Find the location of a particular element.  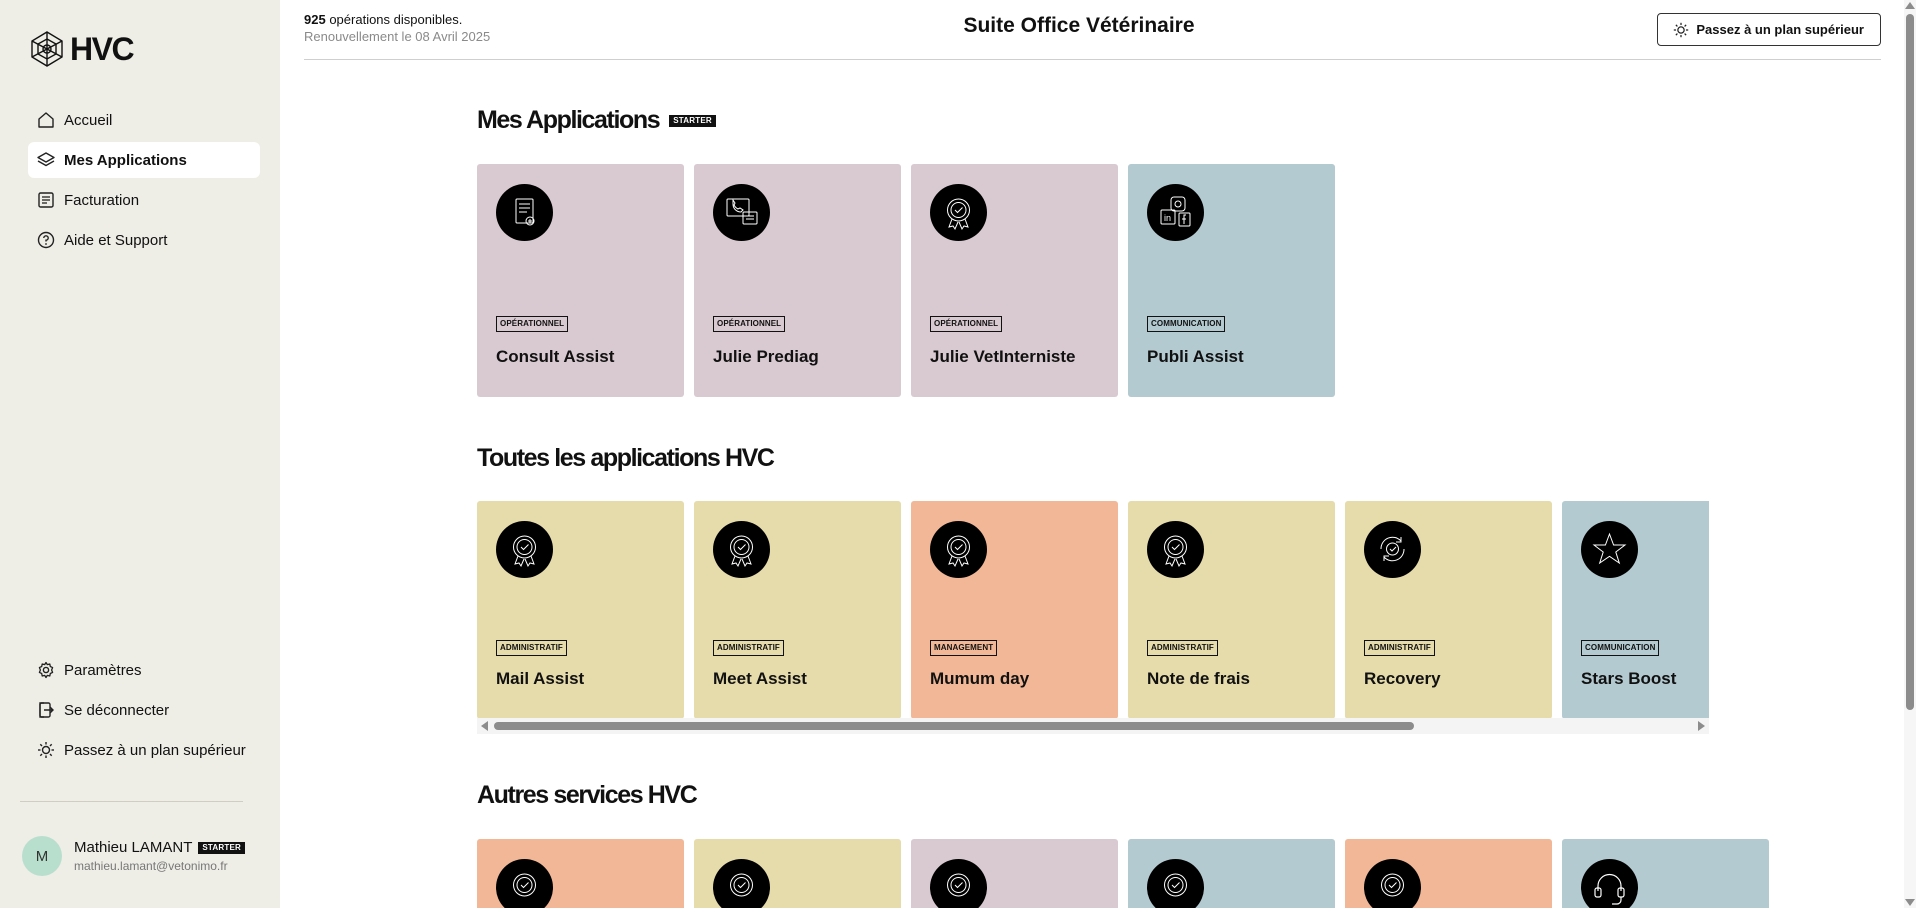

page-title: Suite Office Vétérinaire is located at coordinates (1079, 25).